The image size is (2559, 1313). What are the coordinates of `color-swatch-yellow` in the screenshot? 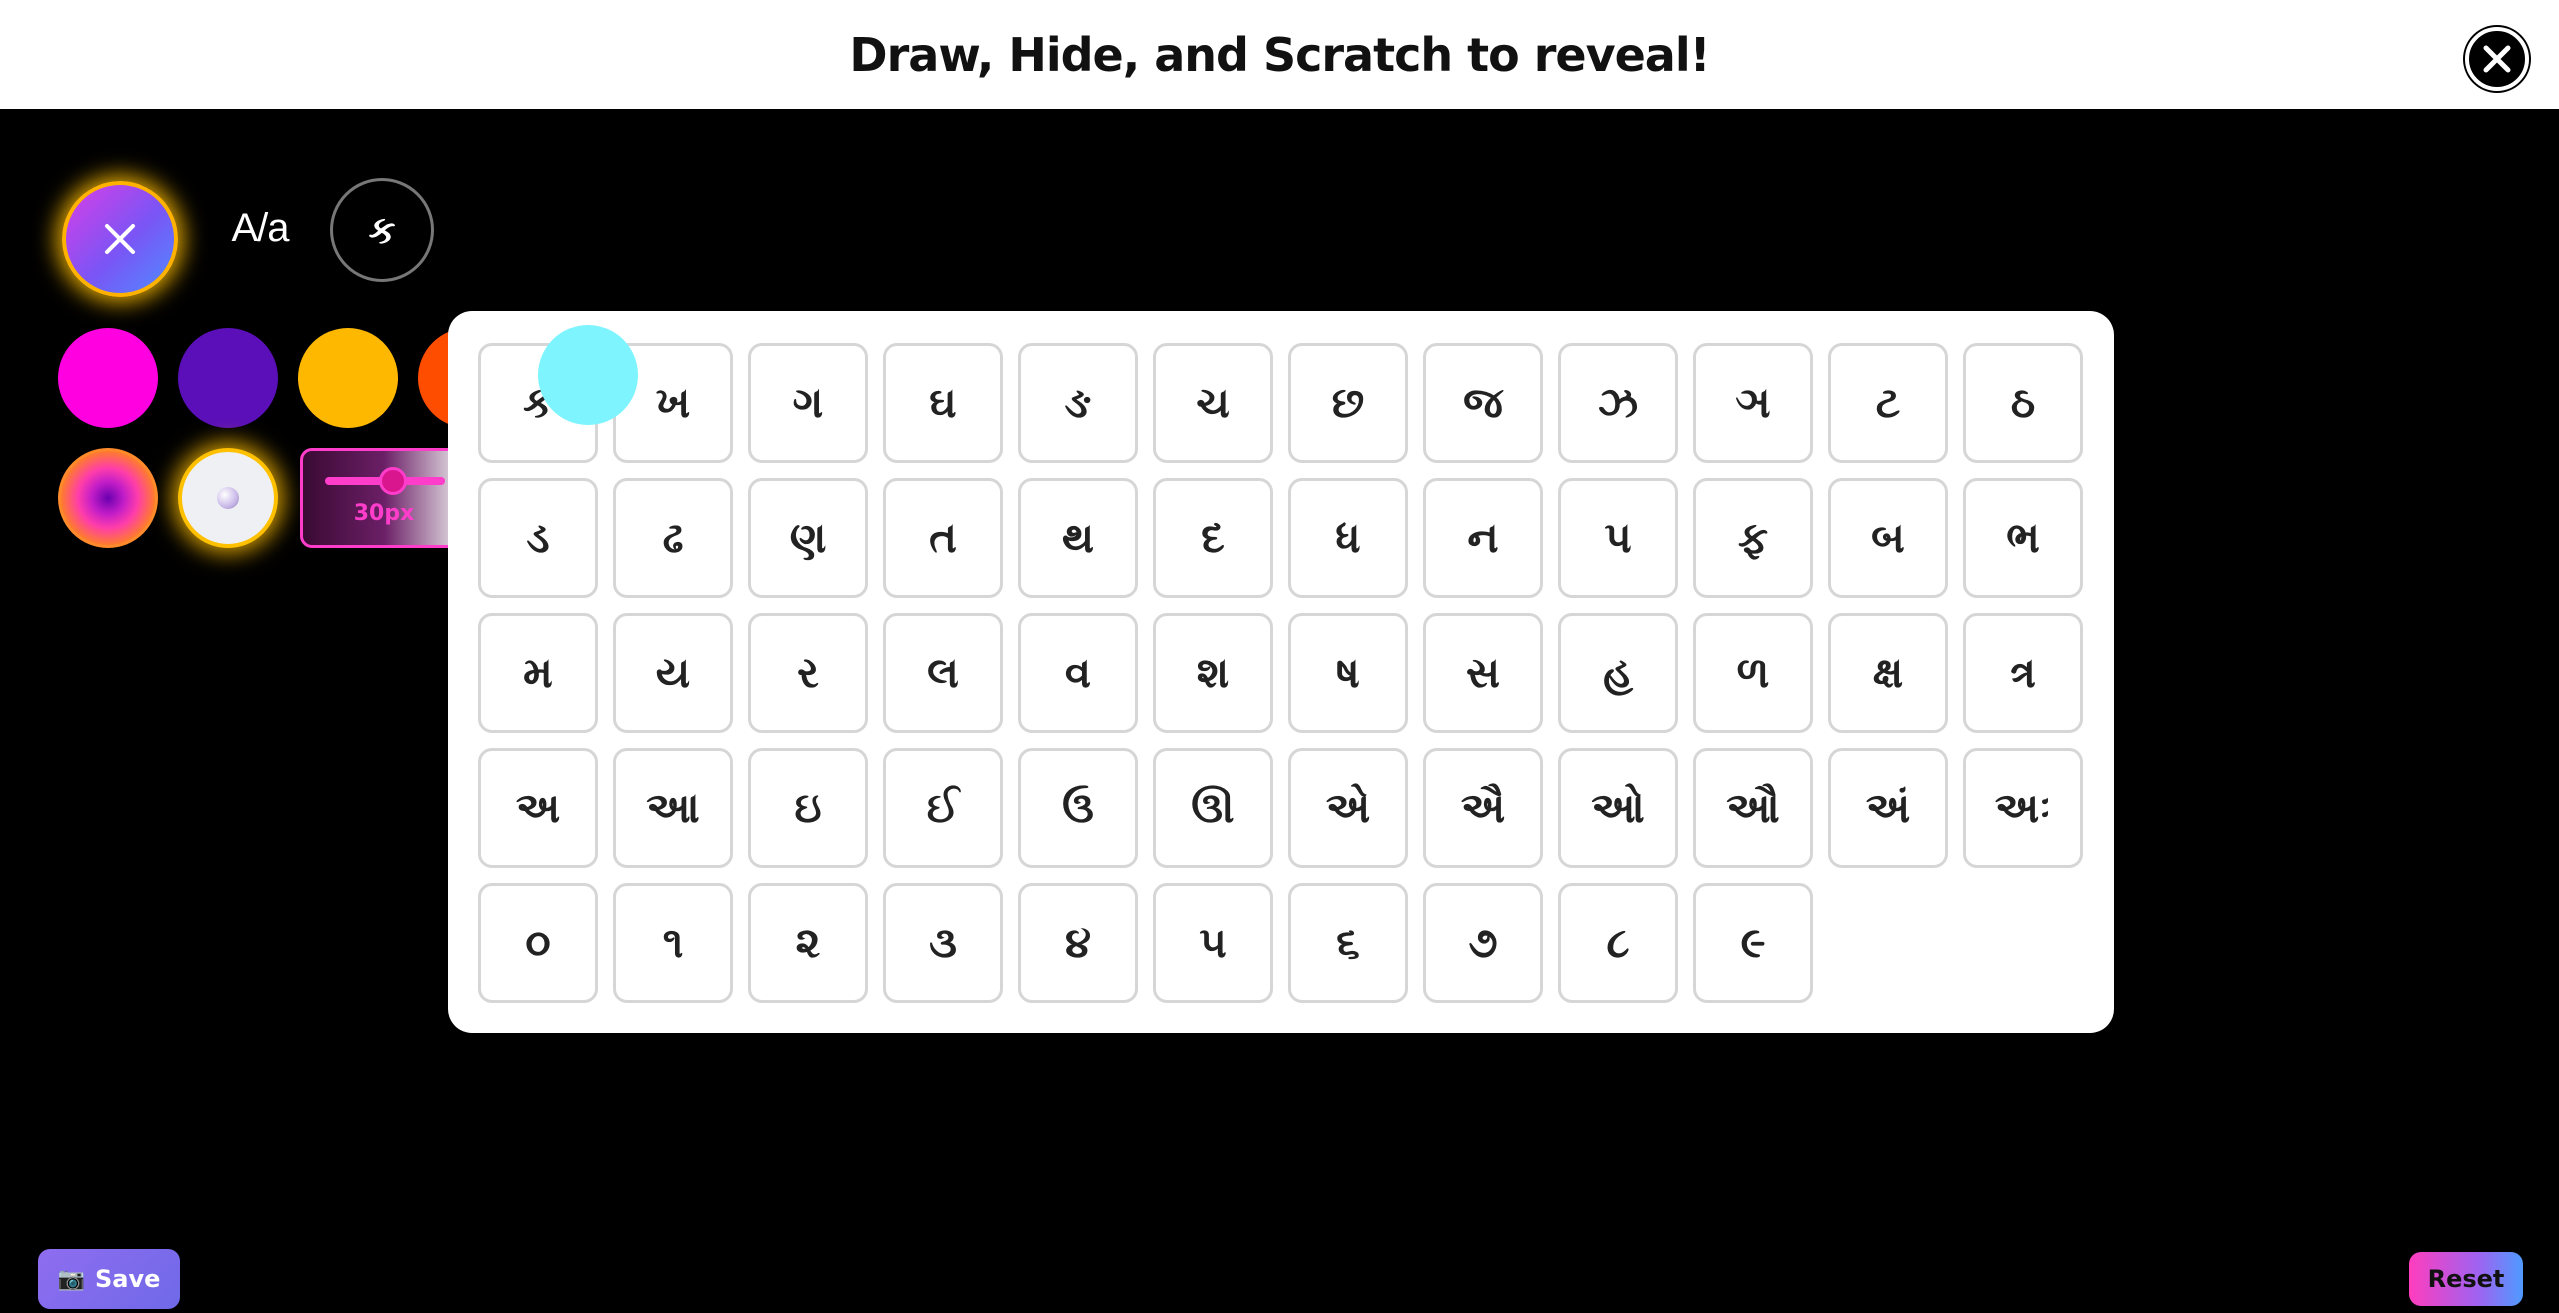 It's located at (348, 378).